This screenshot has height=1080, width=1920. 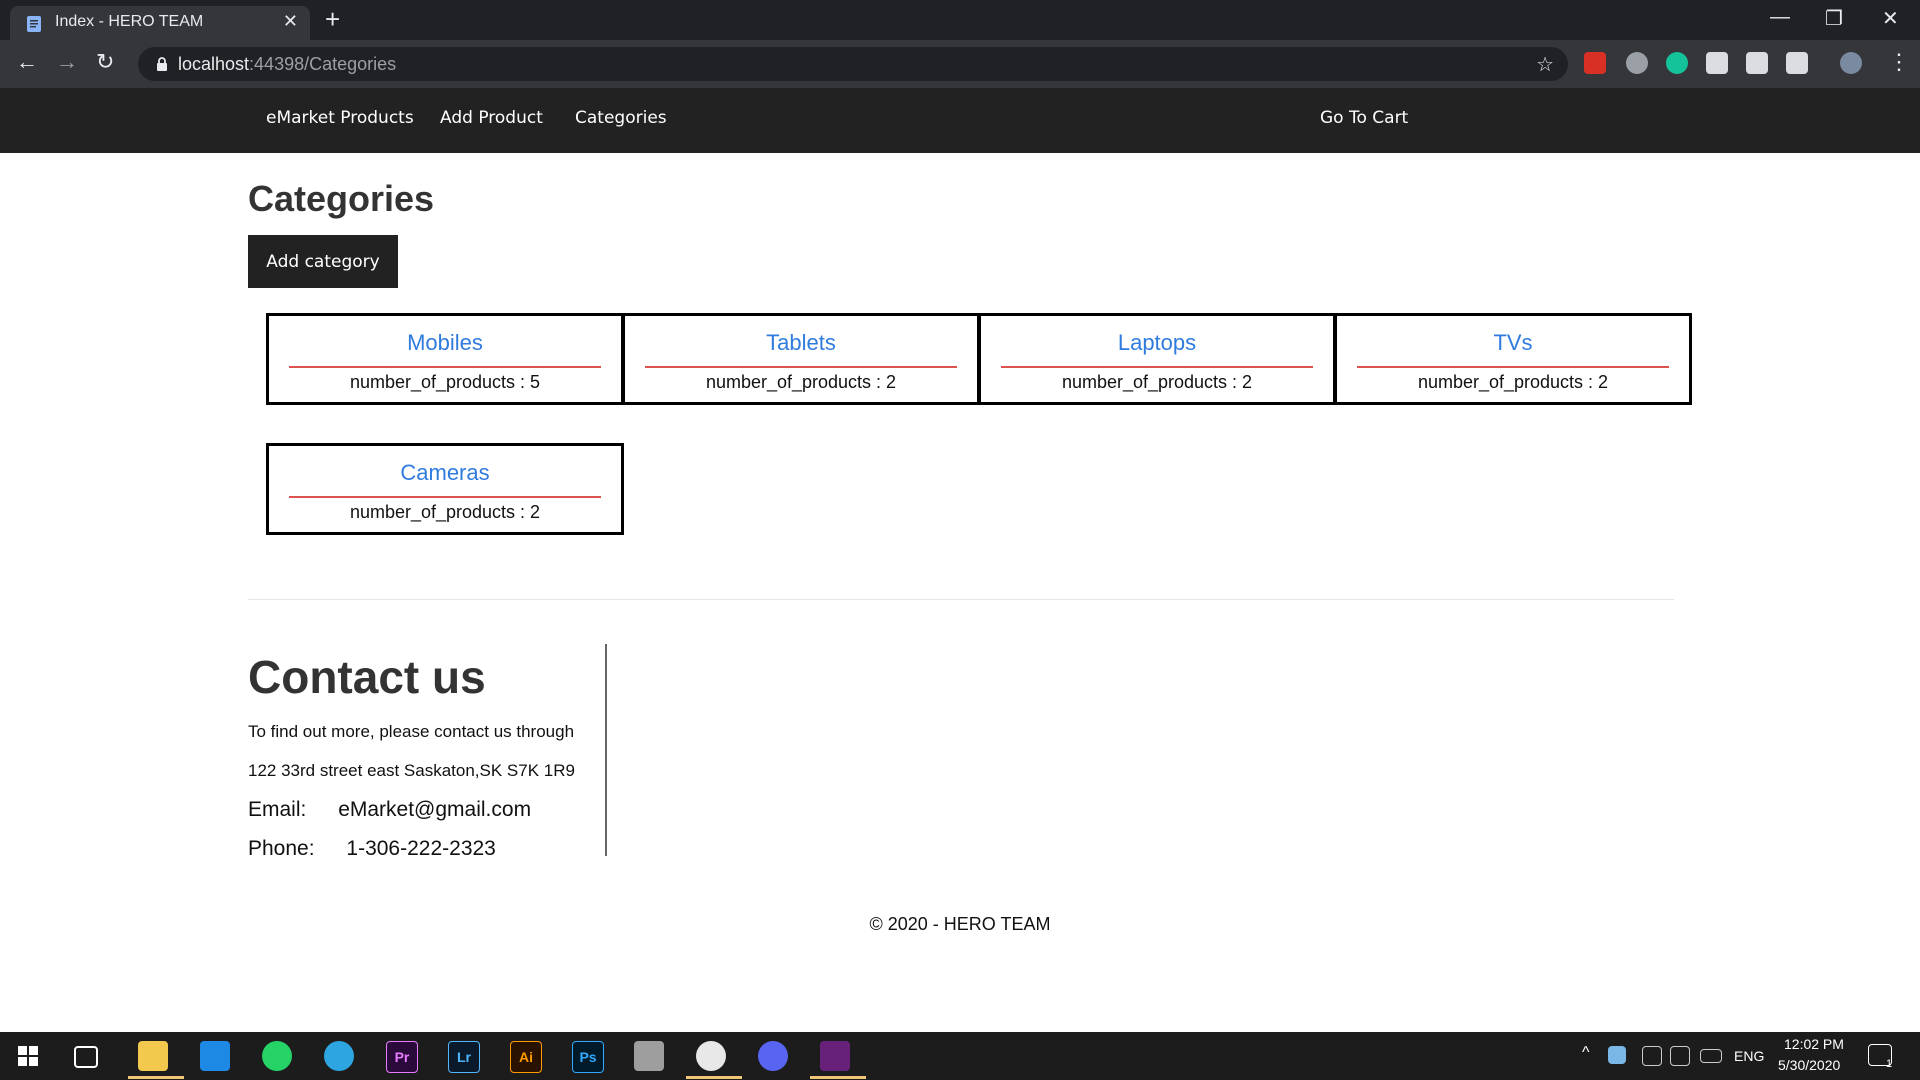 What do you see at coordinates (445, 489) in the screenshot?
I see `category-card-cameras: Cameras number_of_products : 2` at bounding box center [445, 489].